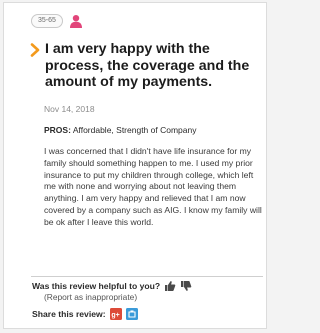 Image resolution: width=320 pixels, height=333 pixels. What do you see at coordinates (186, 286) in the screenshot?
I see `thumbs-down-icon` at bounding box center [186, 286].